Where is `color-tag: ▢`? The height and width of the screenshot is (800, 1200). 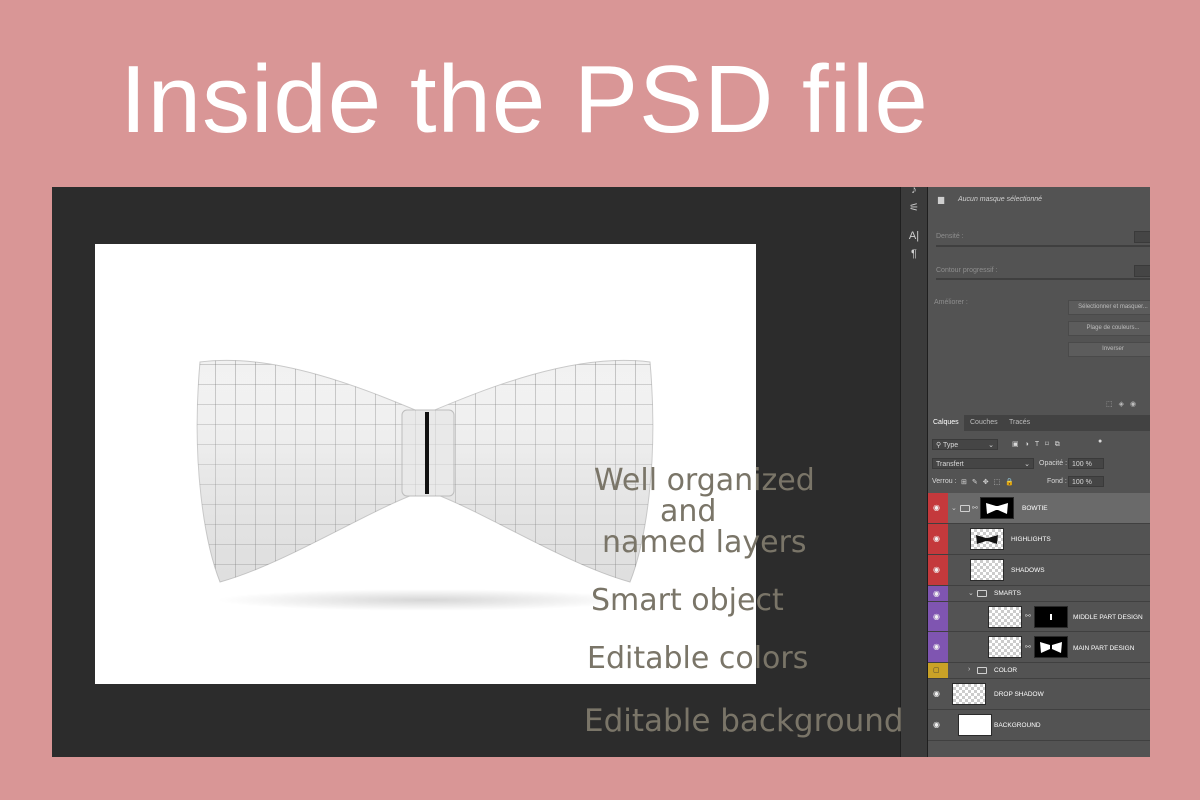 color-tag: ▢ is located at coordinates (938, 670).